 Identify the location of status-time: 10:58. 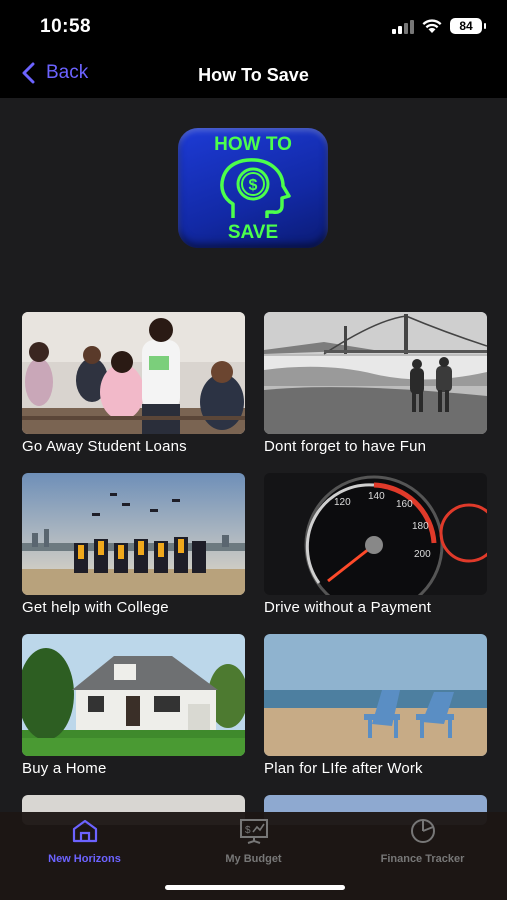
(66, 26).